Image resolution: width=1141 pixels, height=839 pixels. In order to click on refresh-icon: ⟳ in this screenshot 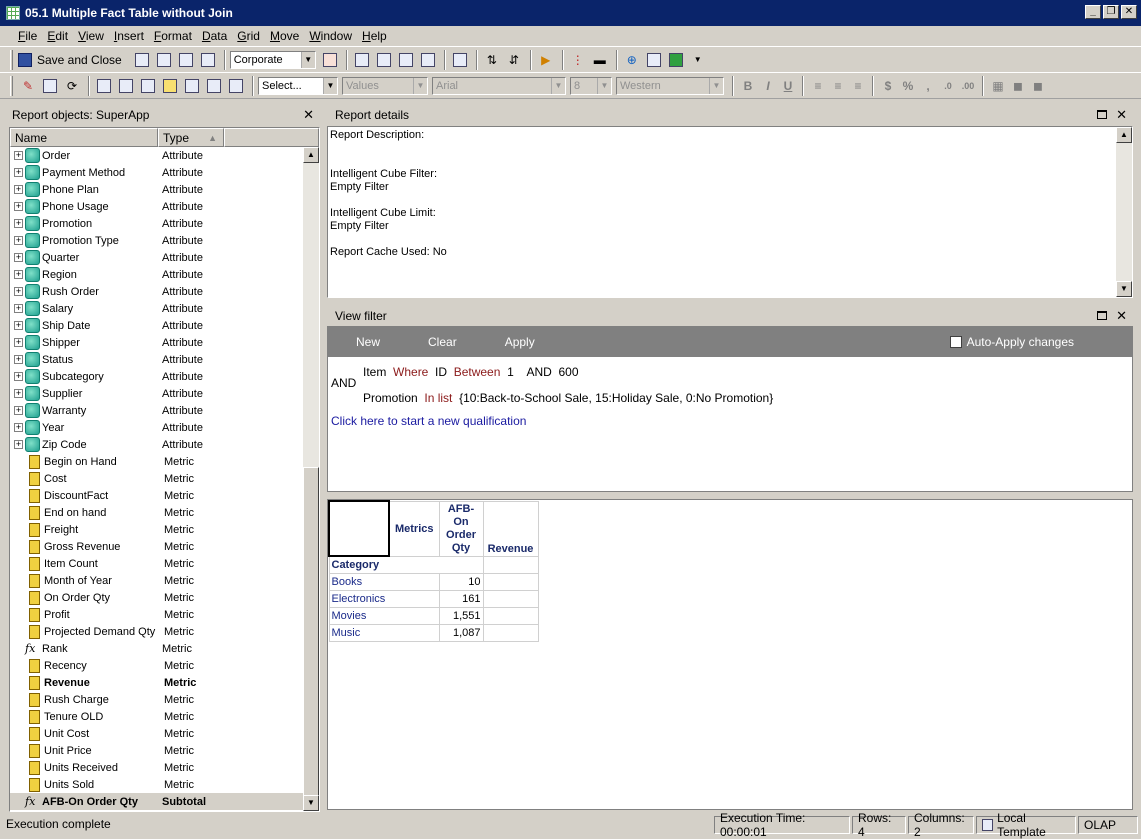, I will do `click(72, 86)`.